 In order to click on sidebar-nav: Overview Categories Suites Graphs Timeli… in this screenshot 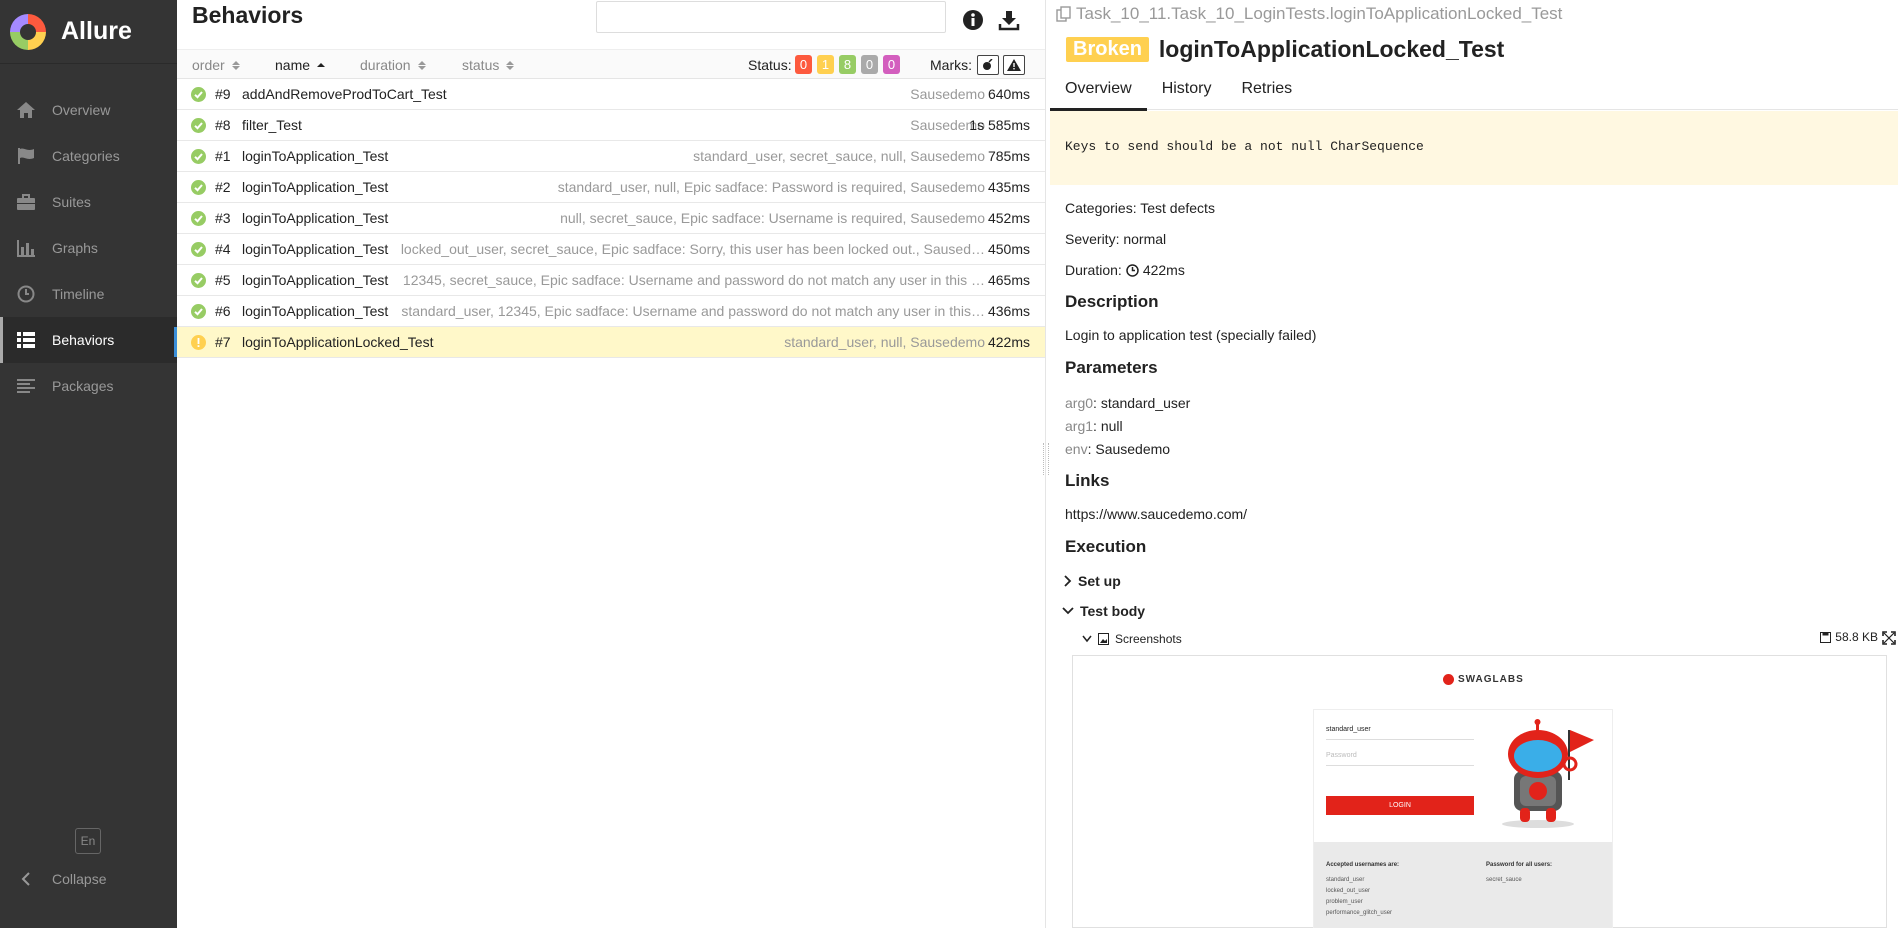, I will do `click(88, 248)`.